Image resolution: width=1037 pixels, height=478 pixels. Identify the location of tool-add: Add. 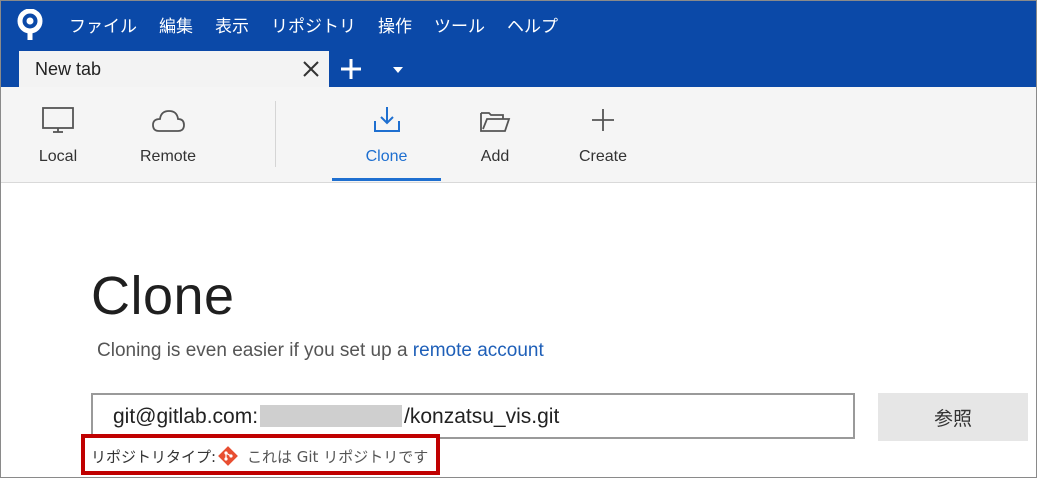
(495, 134).